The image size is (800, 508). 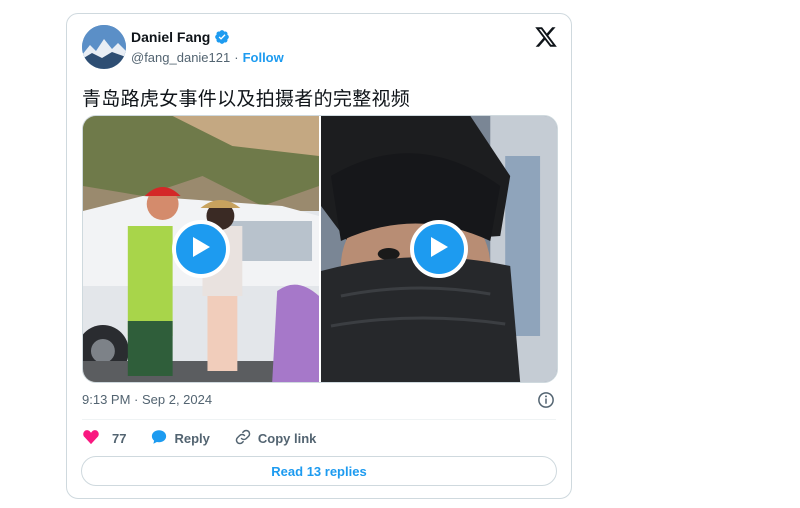 I want to click on reply-bubble-icon, so click(x=159, y=438).